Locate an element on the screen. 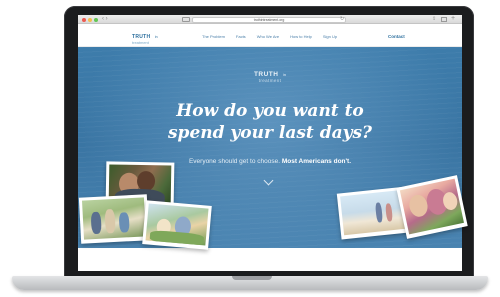 Image resolution: width=500 pixels, height=297 pixels. hero-headline: How do you want to spend your last days? is located at coordinates (270, 122).